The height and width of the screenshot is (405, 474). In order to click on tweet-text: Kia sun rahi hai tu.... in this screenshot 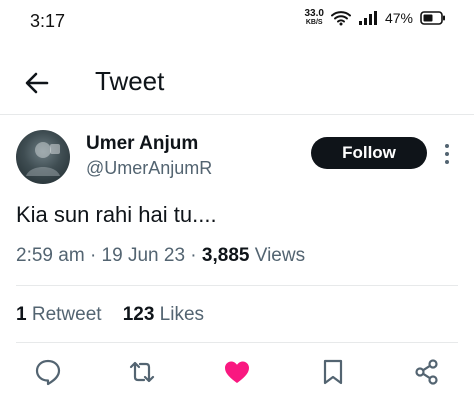, I will do `click(116, 214)`.